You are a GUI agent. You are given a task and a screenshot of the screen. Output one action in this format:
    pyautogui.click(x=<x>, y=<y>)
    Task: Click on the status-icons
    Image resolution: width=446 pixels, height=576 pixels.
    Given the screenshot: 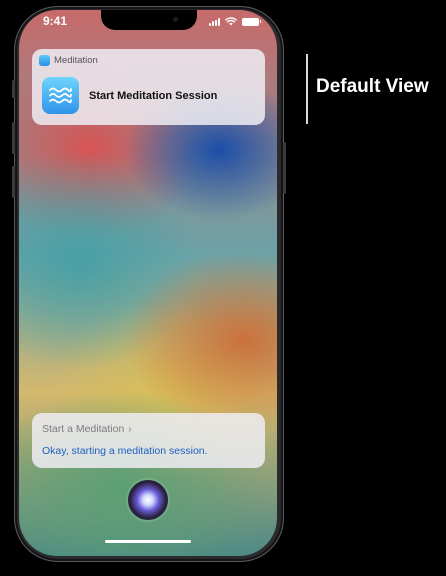 What is the action you would take?
    pyautogui.click(x=235, y=21)
    